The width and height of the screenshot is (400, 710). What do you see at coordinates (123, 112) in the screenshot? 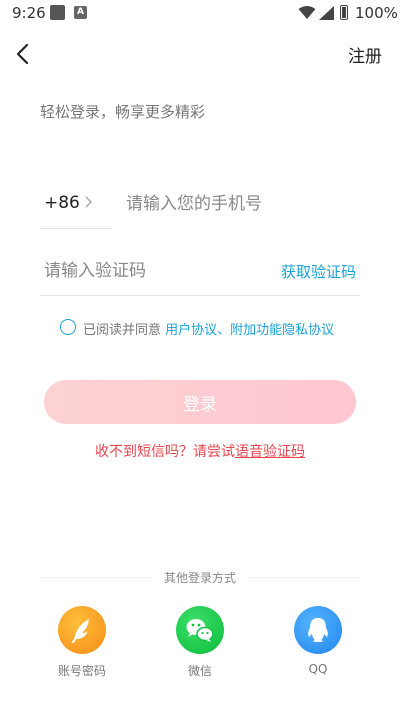
I see `page-subtitle: 轻松登录，畅享更多精彩` at bounding box center [123, 112].